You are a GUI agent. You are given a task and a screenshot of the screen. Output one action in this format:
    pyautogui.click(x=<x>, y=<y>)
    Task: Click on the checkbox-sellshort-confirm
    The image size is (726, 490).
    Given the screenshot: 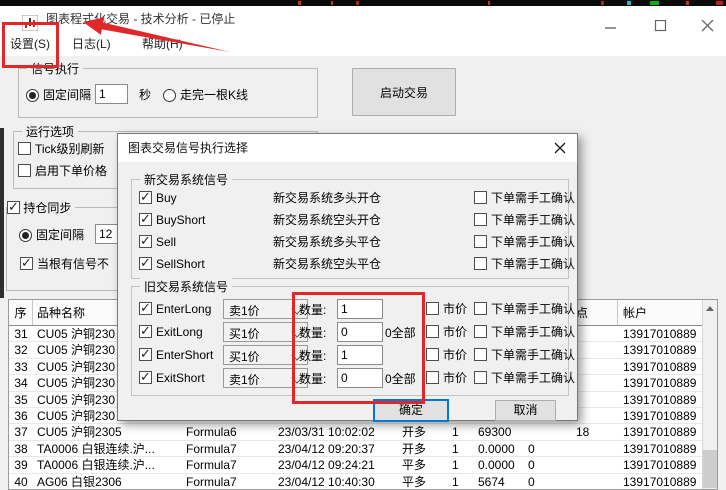 What is the action you would take?
    pyautogui.click(x=480, y=263)
    